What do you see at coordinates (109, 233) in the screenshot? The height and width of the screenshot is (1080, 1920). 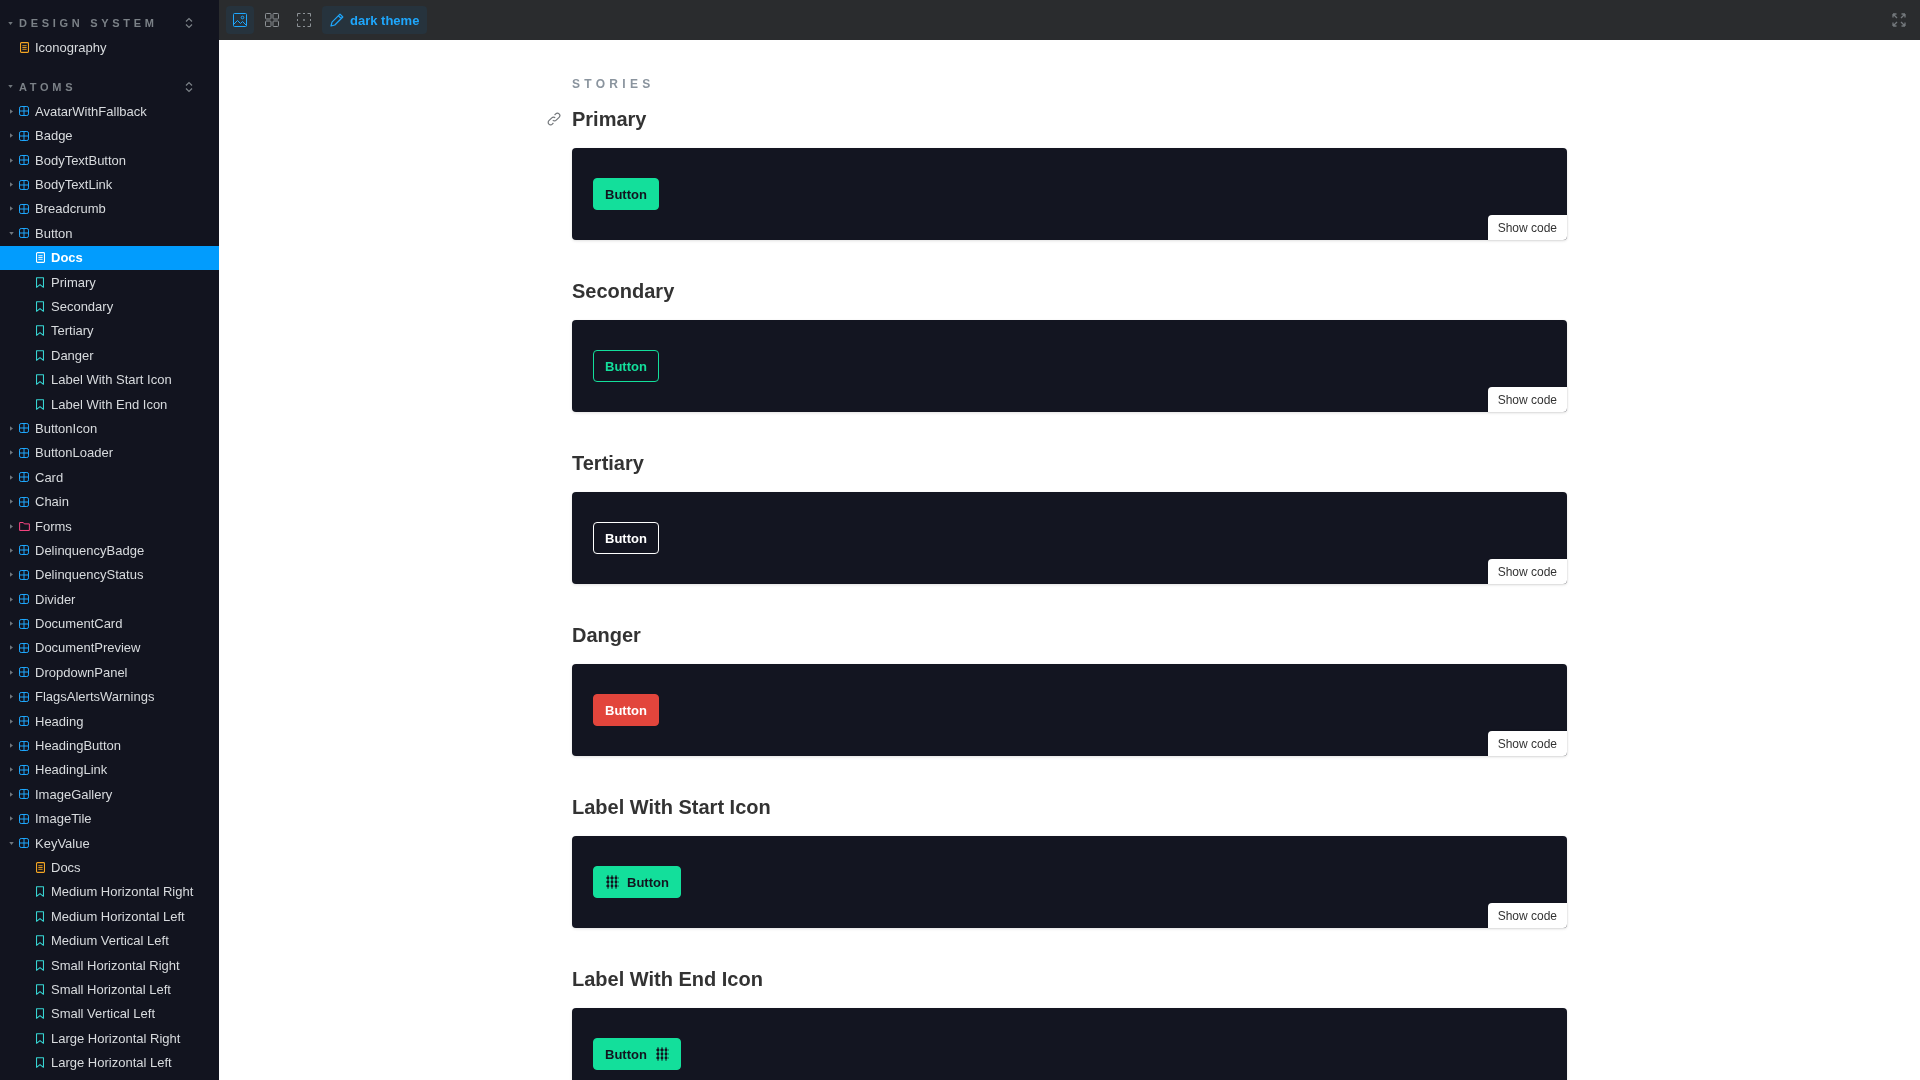 I see `tree-item: Button` at bounding box center [109, 233].